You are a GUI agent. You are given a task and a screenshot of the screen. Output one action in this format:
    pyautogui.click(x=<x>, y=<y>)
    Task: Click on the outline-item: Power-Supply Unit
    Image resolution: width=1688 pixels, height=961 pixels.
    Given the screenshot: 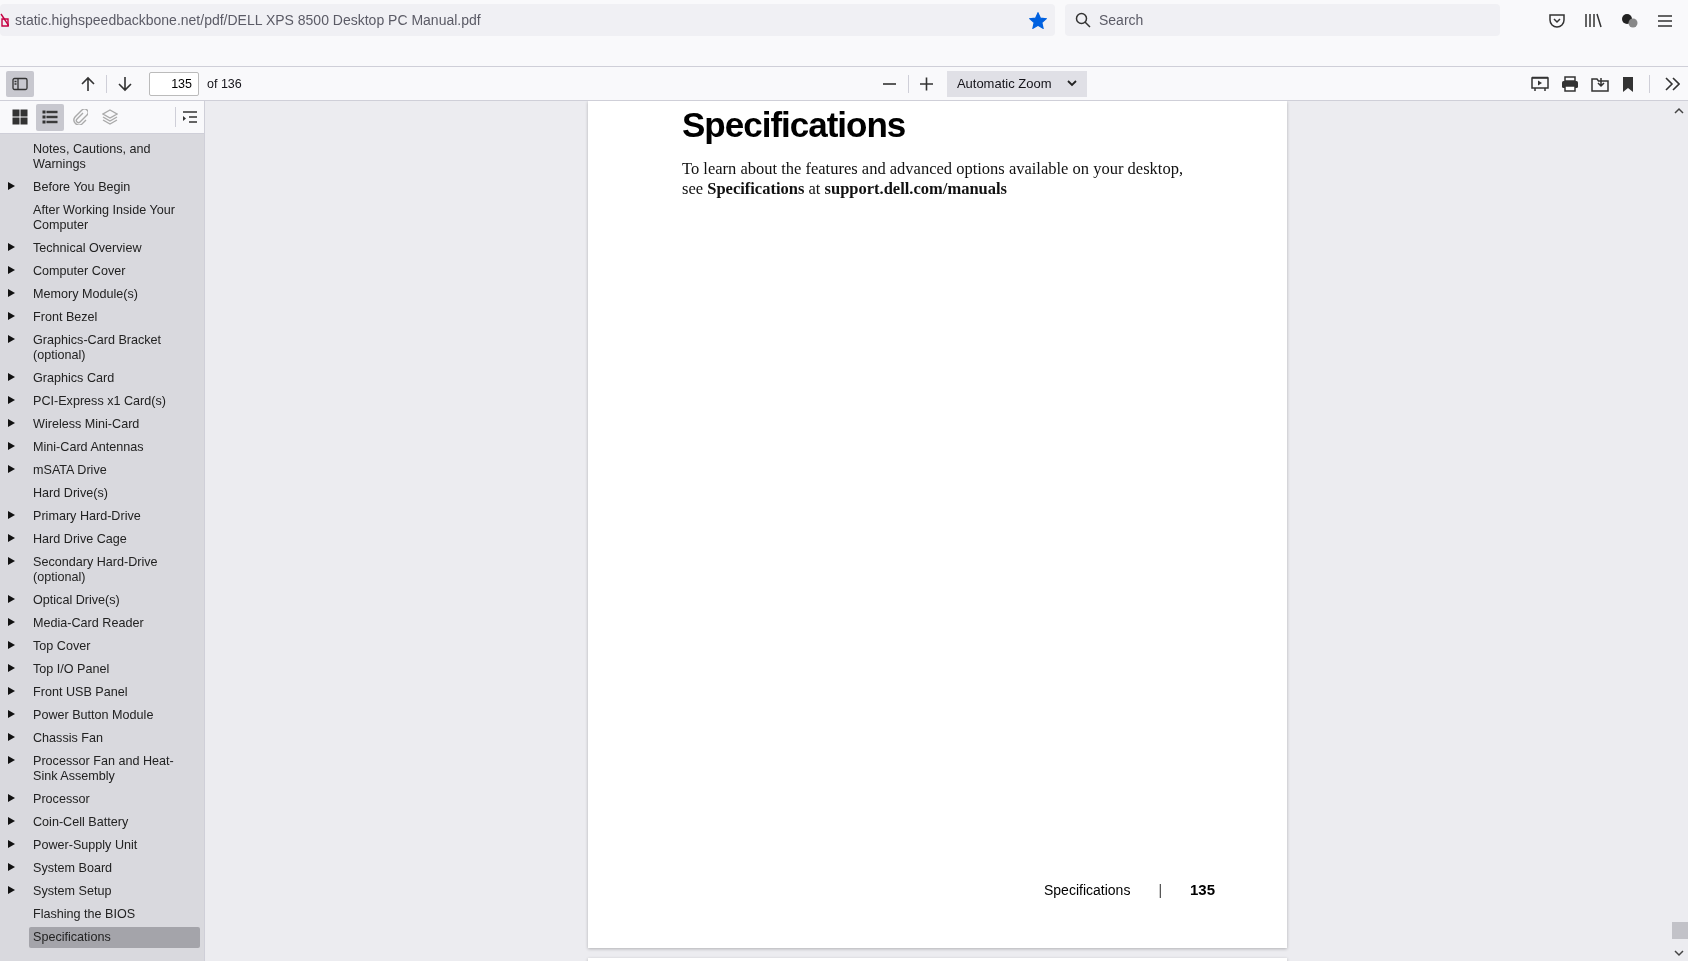 What is the action you would take?
    pyautogui.click(x=114, y=845)
    